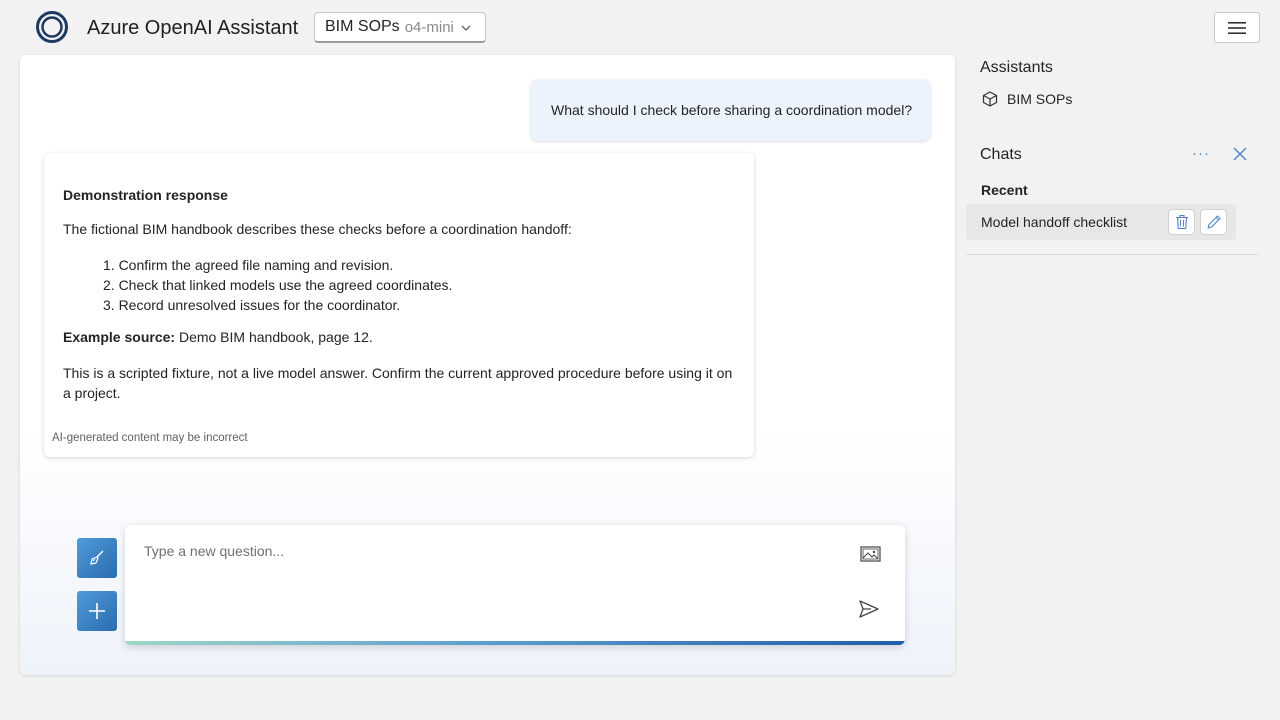 The width and height of the screenshot is (1280, 720). Describe the element at coordinates (1054, 222) in the screenshot. I see `chat-item-label: Model handoff checklist` at that location.